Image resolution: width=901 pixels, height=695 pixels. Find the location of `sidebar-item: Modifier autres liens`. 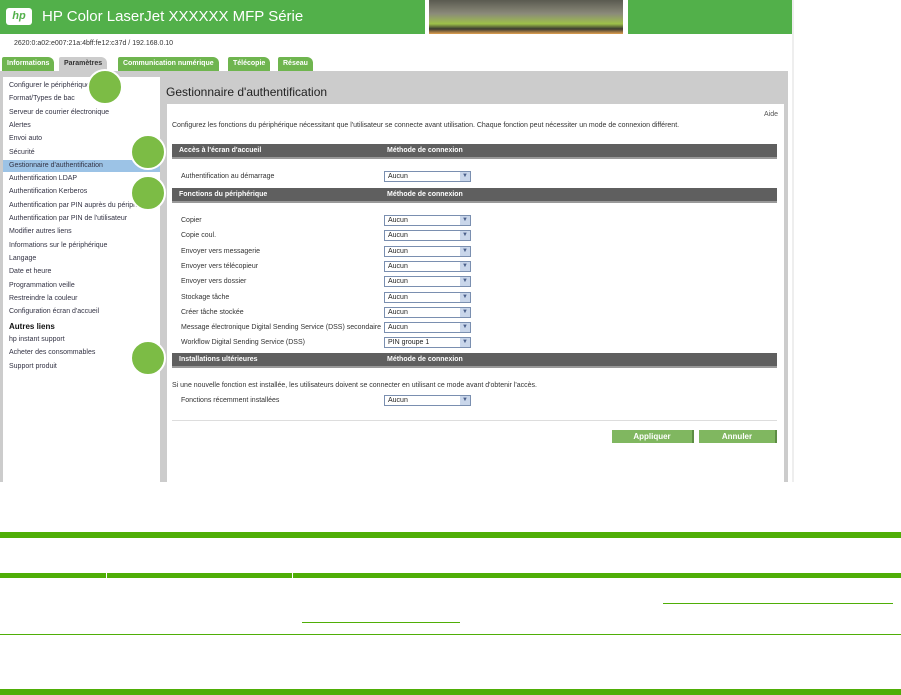

sidebar-item: Modifier autres liens is located at coordinates (81, 232).